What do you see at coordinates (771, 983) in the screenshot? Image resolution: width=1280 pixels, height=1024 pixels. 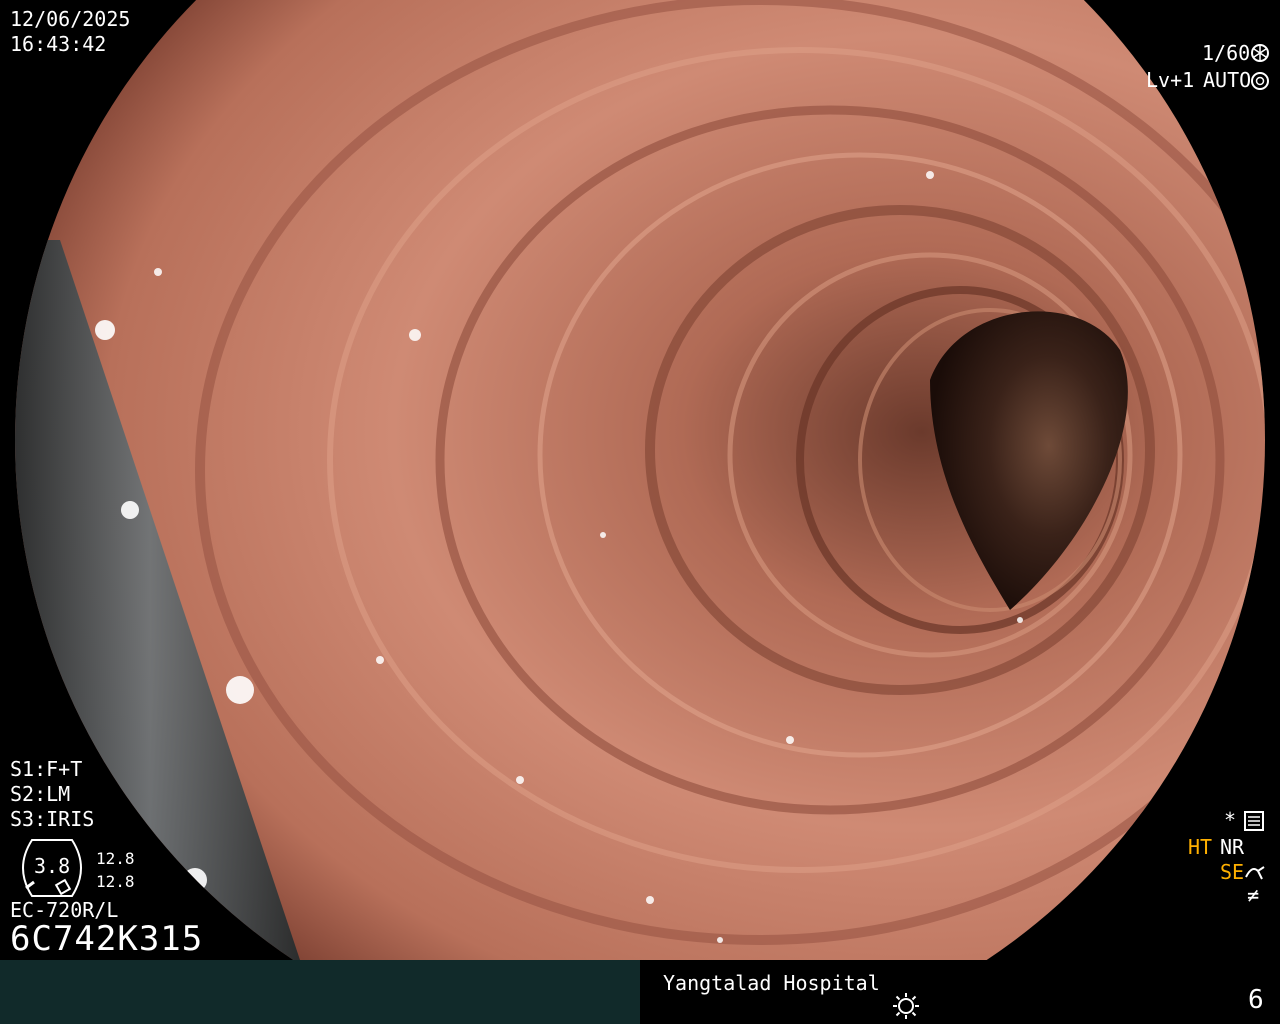 I see `hospital-name: Yangtalad Hospital` at bounding box center [771, 983].